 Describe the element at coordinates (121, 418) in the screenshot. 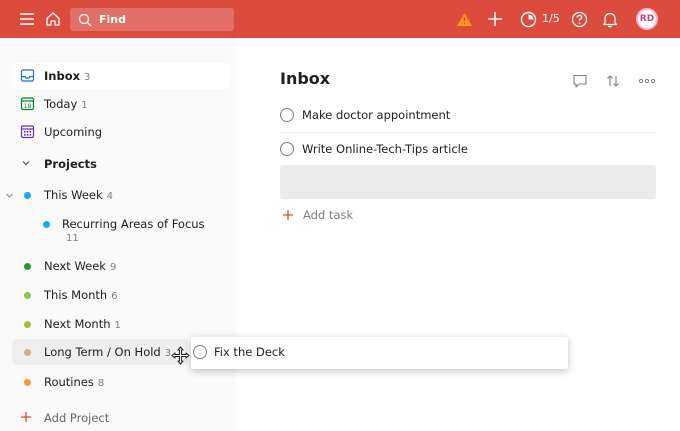

I see `add-project-button: Add Project` at that location.